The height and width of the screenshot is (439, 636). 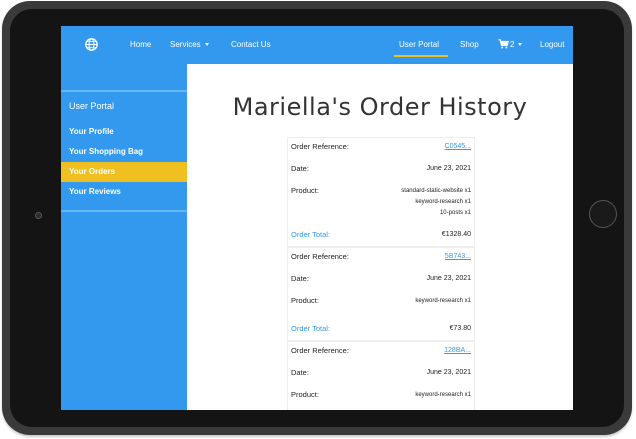 I want to click on order-total-value: €73.80, so click(x=460, y=328).